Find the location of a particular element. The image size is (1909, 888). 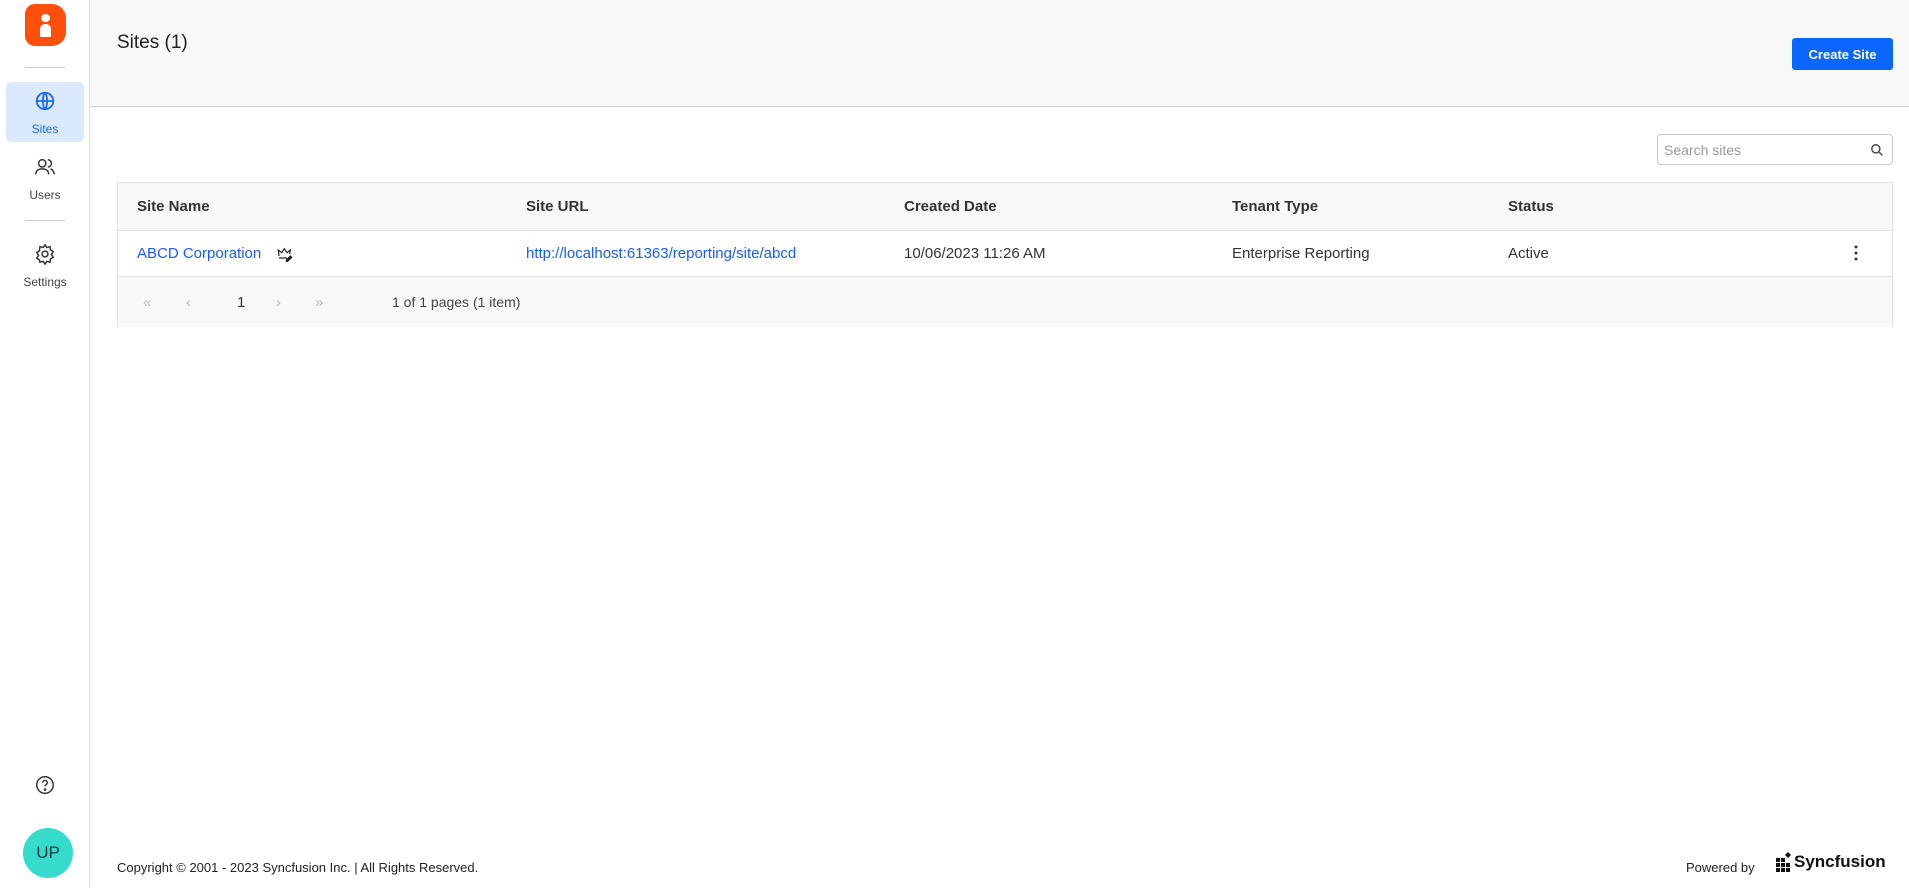

crown-icon is located at coordinates (285, 254).